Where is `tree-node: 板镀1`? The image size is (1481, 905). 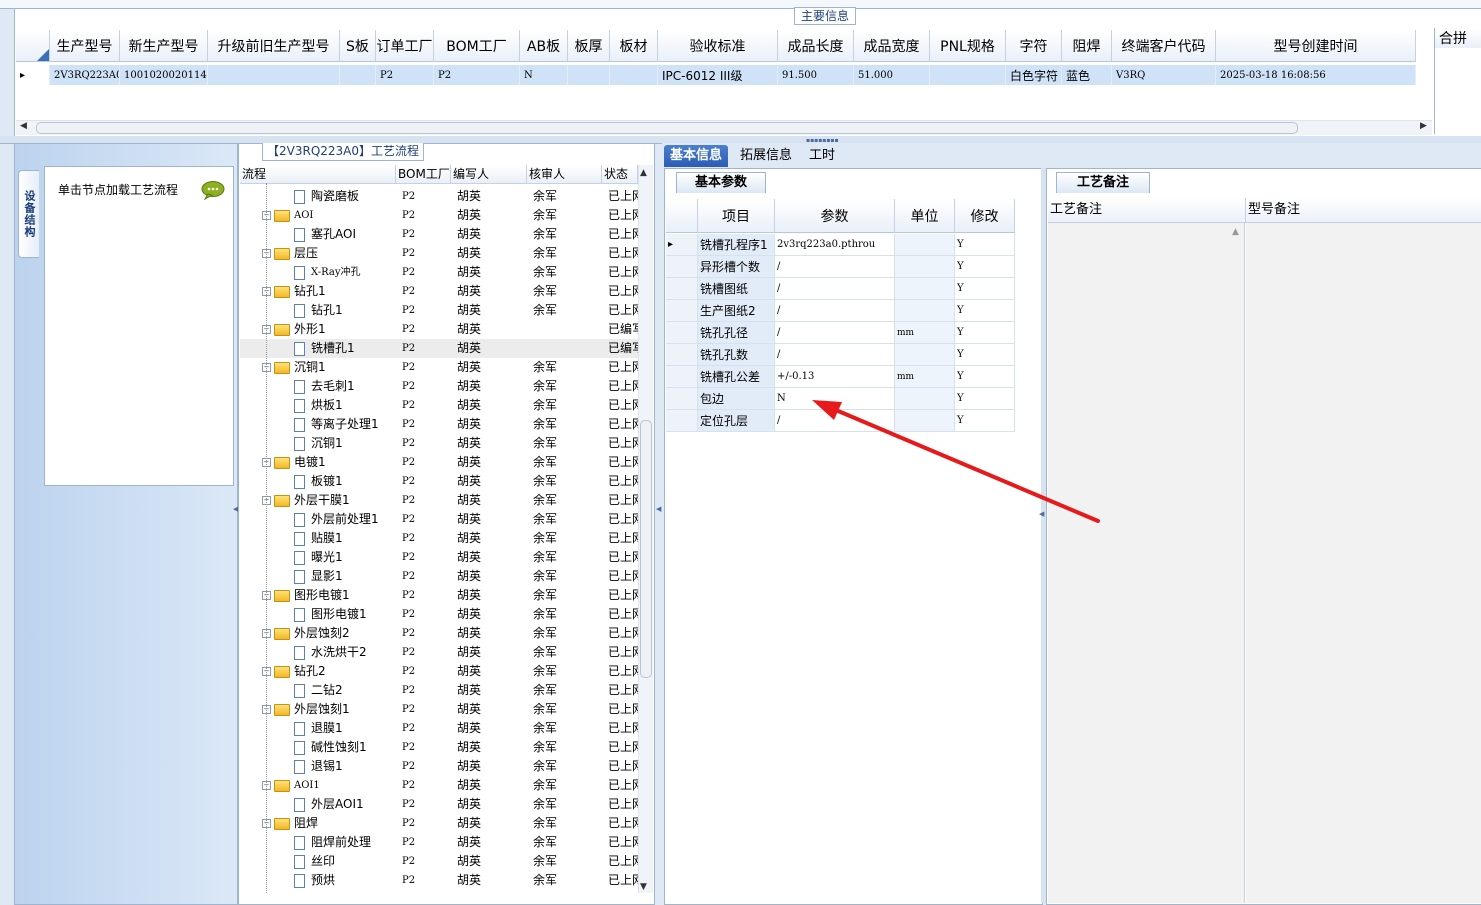
tree-node: 板镀1 is located at coordinates (318, 481).